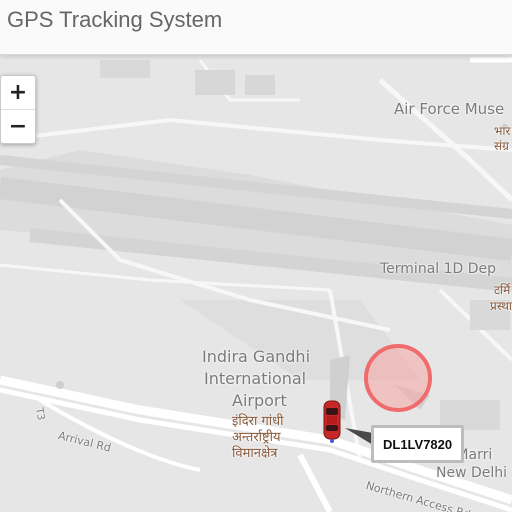 This screenshot has height=512, width=512. What do you see at coordinates (255, 378) in the screenshot?
I see `poi-airport-line-2: International` at bounding box center [255, 378].